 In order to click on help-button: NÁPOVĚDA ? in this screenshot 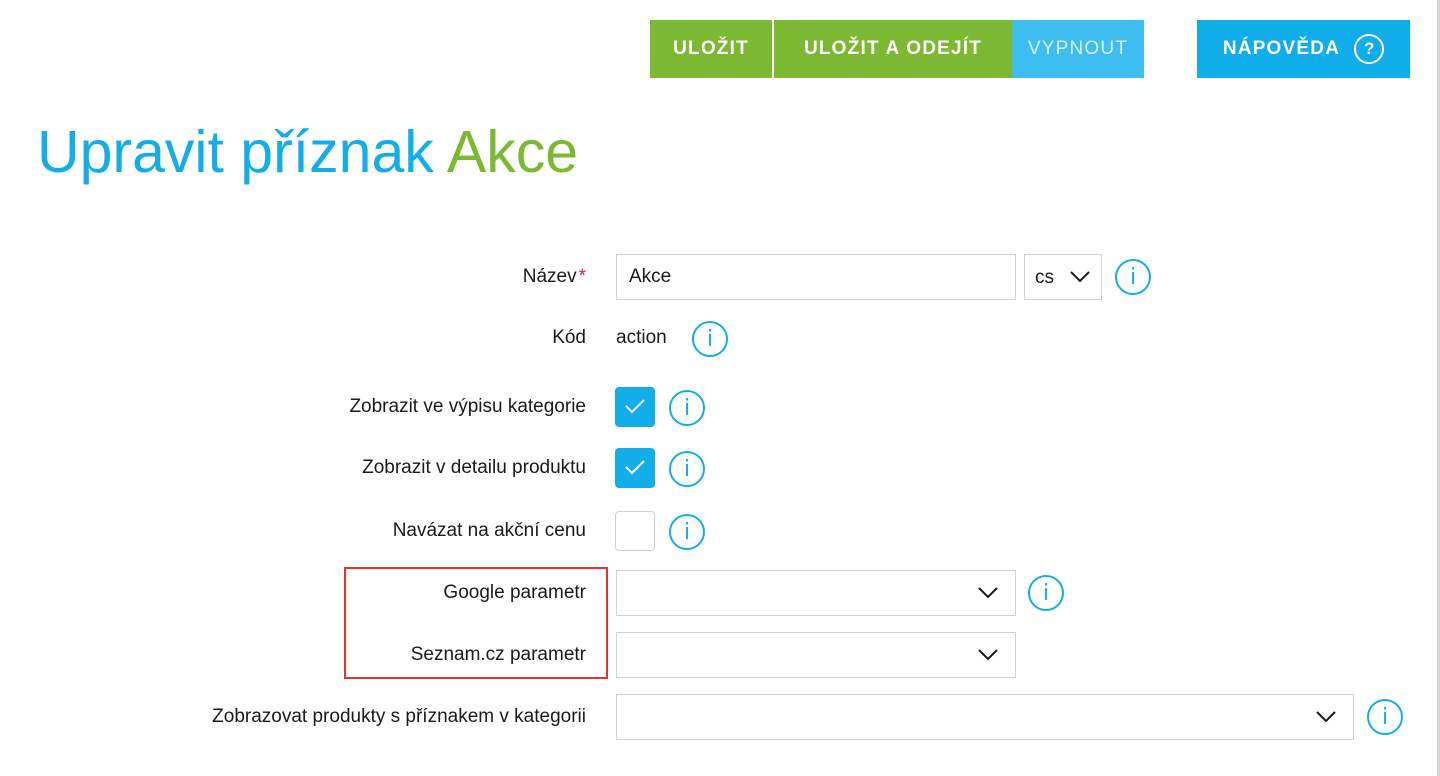, I will do `click(1303, 49)`.